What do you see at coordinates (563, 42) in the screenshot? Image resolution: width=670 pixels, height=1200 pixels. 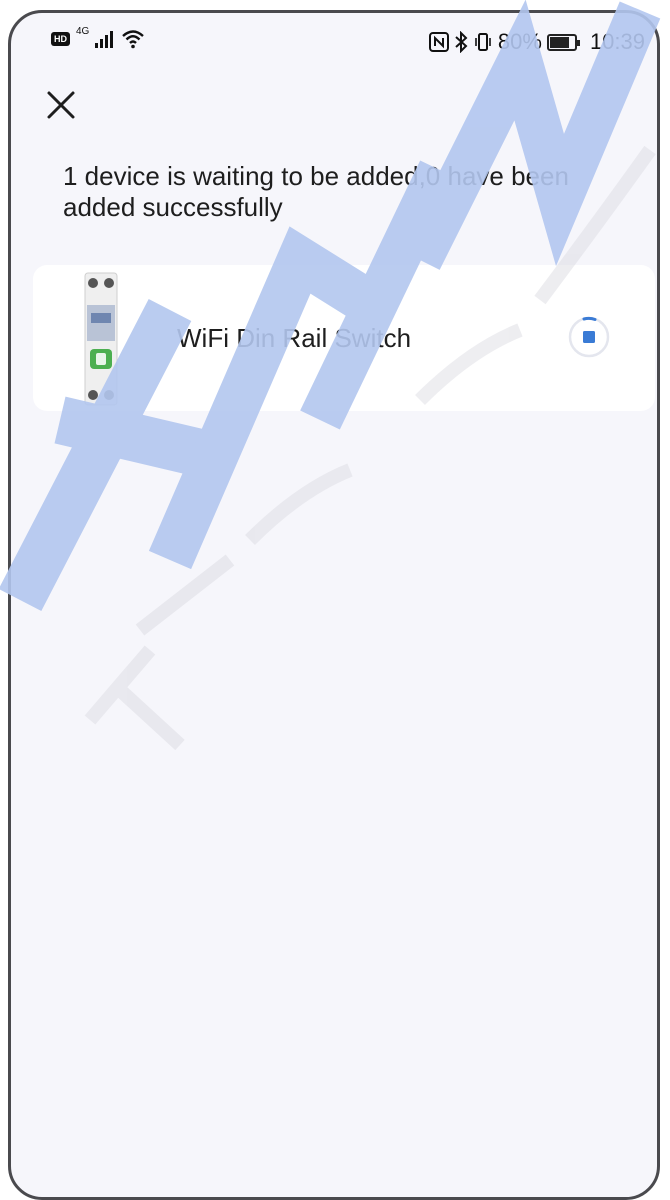 I see `battery-icon` at bounding box center [563, 42].